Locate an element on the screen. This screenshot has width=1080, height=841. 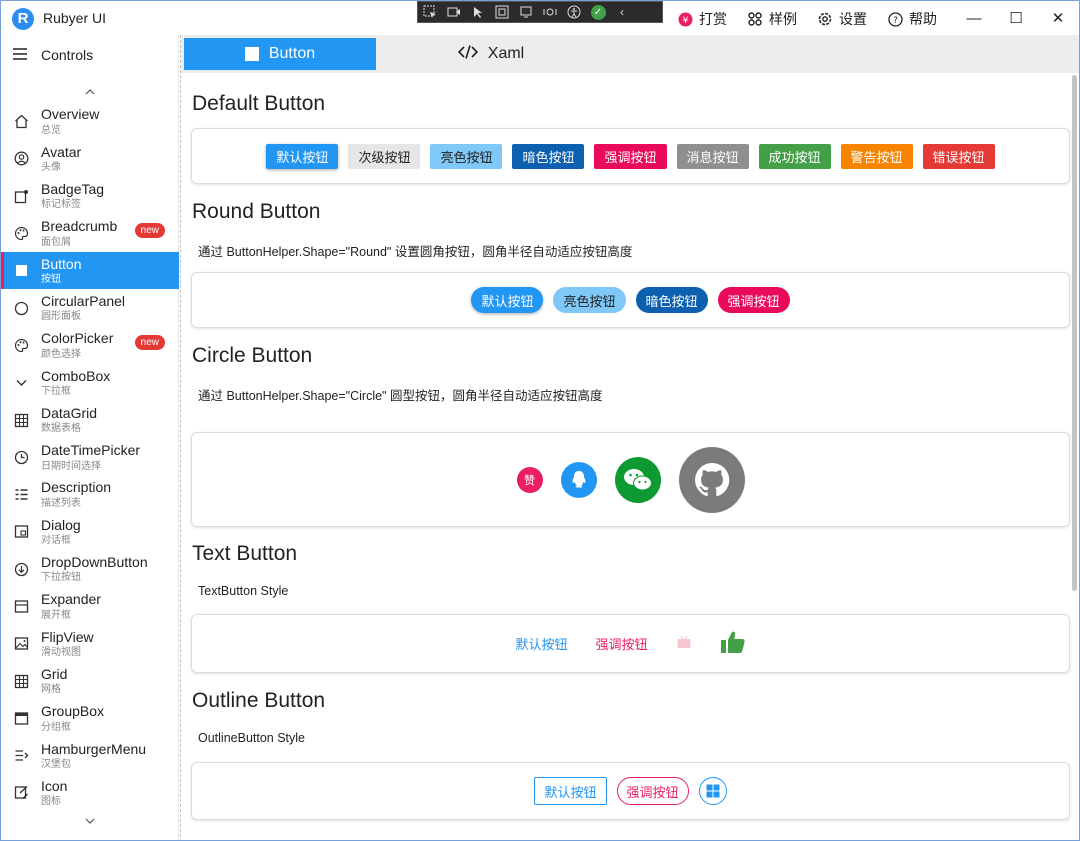
outline-accent-button: 强调按钮 is located at coordinates (653, 791).